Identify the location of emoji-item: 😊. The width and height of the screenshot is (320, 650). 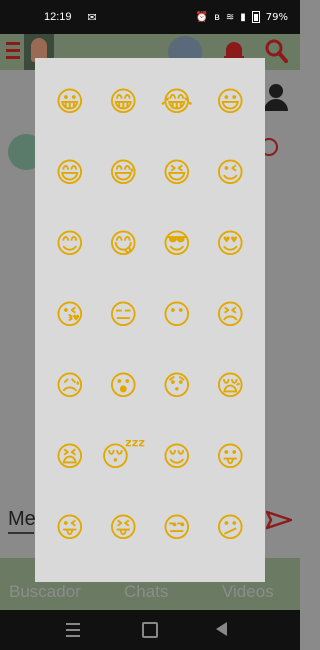
(70, 243).